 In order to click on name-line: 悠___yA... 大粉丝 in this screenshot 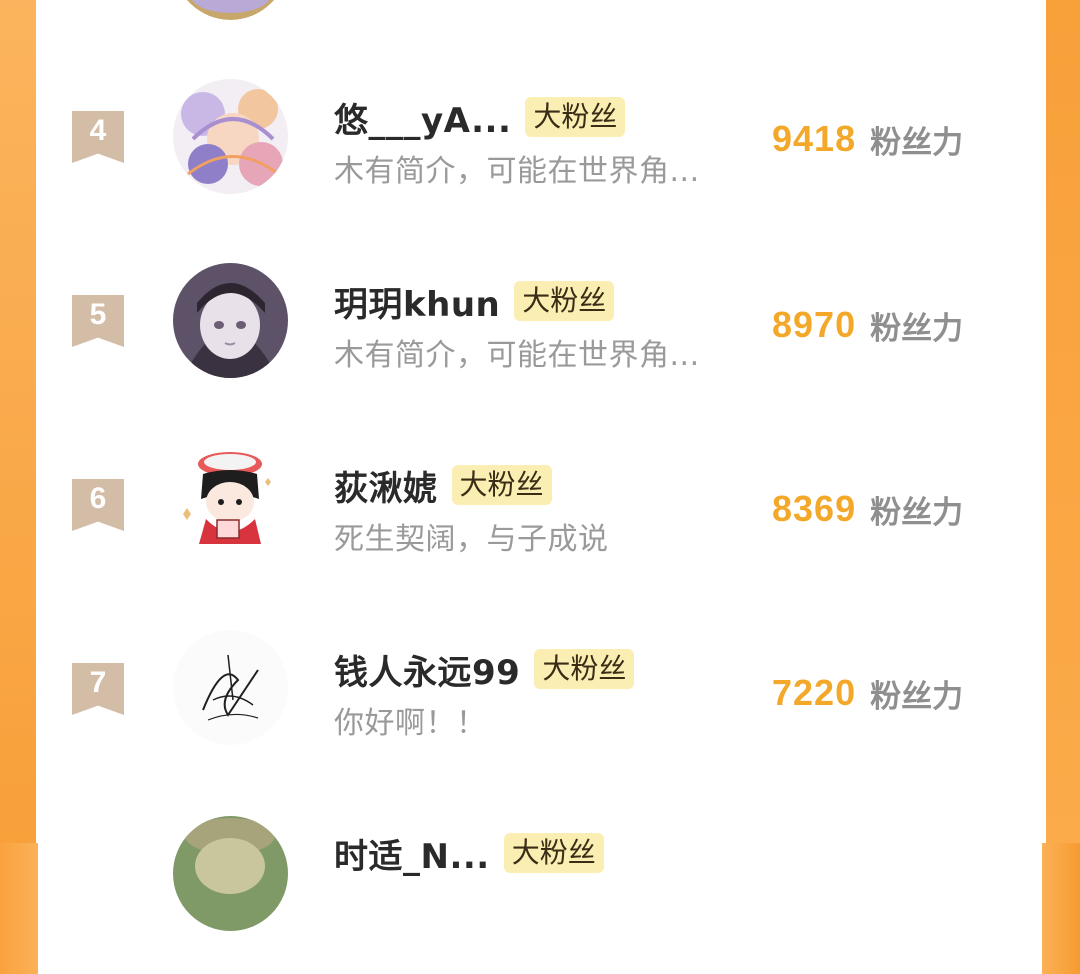, I will do `click(480, 117)`.